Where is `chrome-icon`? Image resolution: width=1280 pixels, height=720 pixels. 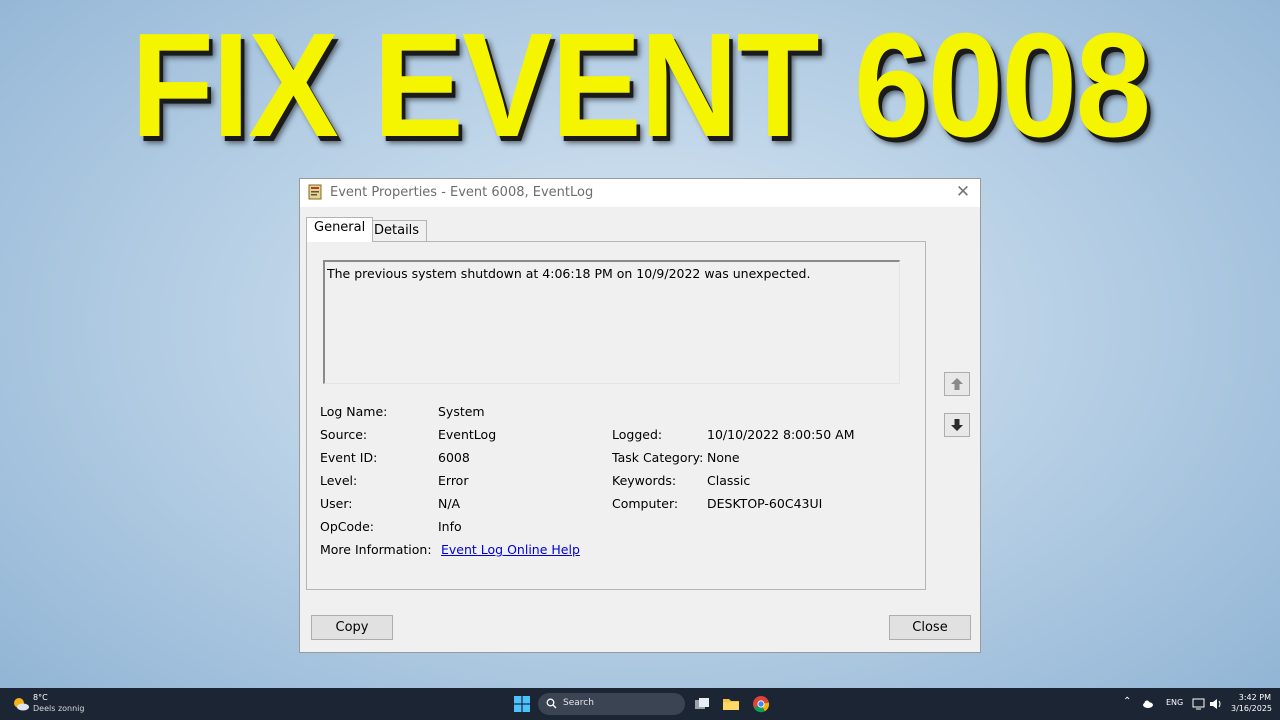 chrome-icon is located at coordinates (761, 704).